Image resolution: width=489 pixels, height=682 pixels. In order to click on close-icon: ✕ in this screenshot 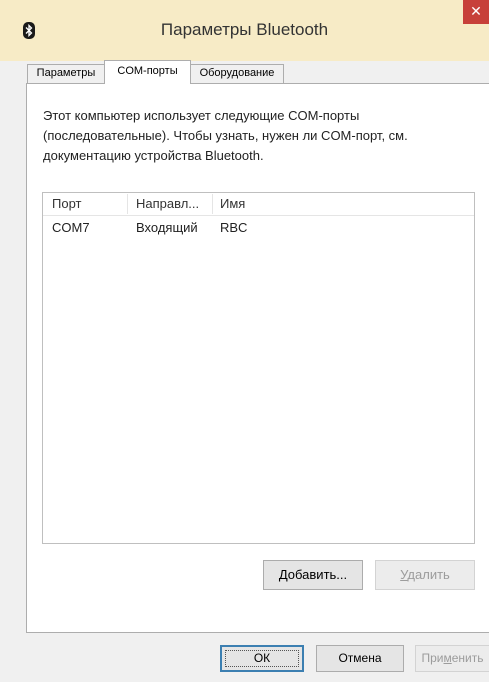, I will do `click(476, 11)`.